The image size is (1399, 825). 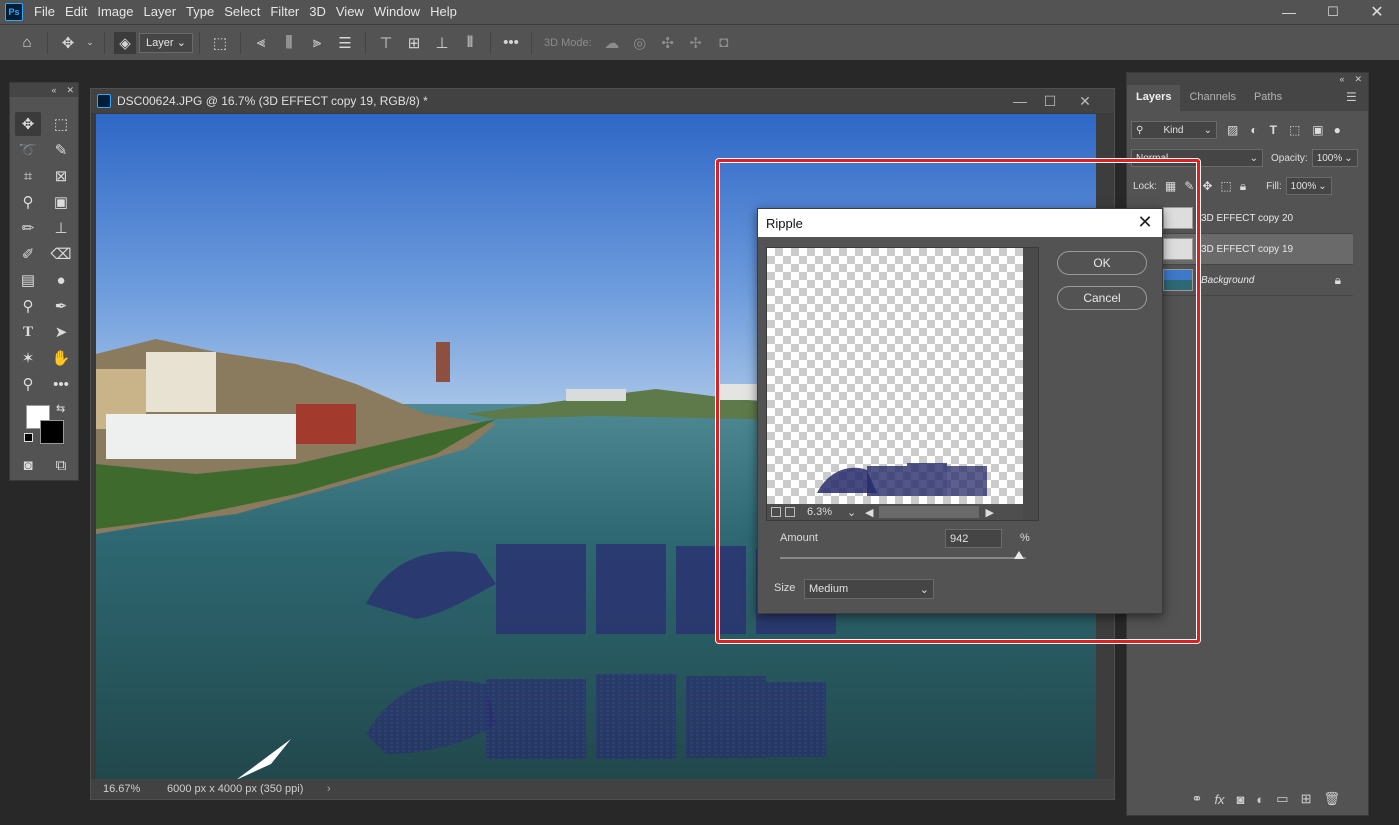 I want to click on slide-3d-icon: ✢, so click(x=696, y=43).